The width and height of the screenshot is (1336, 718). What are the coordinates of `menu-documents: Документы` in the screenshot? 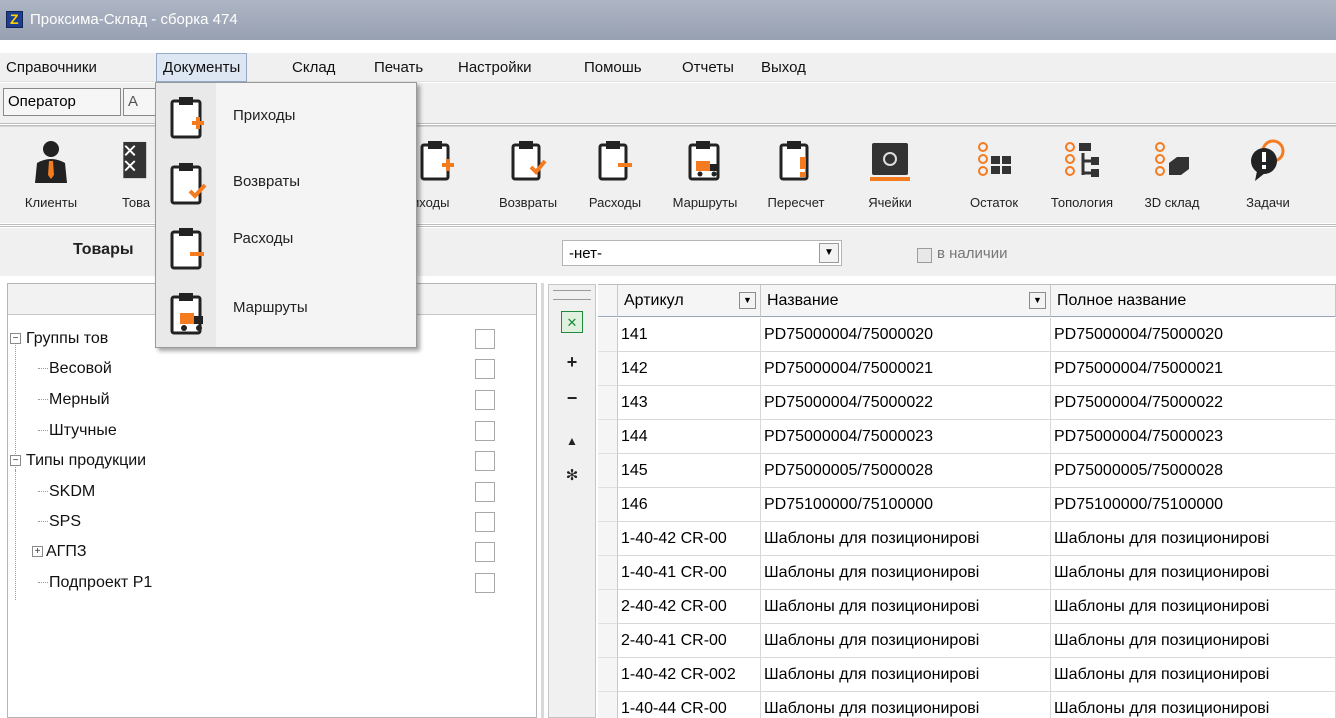 It's located at (202, 67).